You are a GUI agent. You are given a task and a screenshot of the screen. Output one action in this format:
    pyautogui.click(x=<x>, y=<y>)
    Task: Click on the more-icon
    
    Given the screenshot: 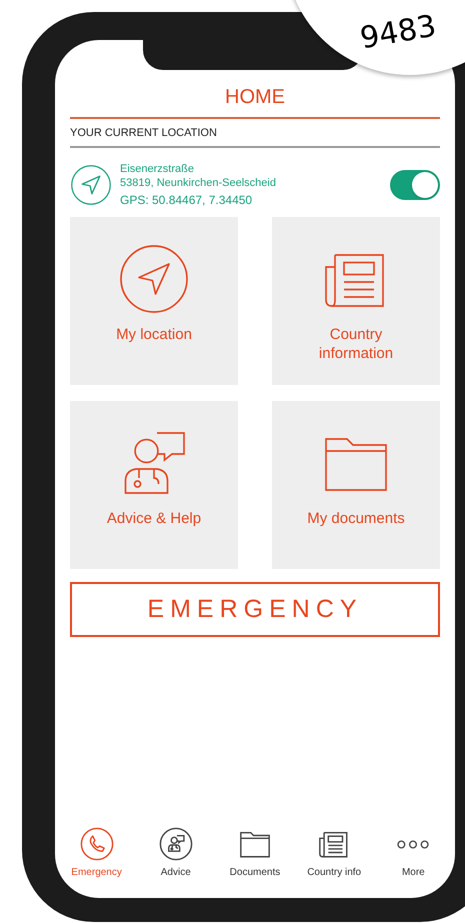 What is the action you would take?
    pyautogui.click(x=413, y=844)
    